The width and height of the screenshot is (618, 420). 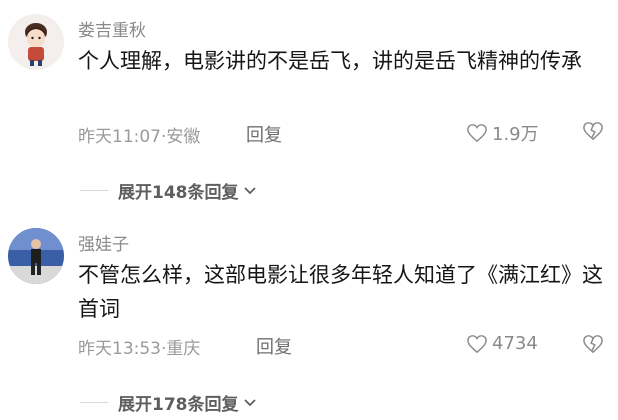 I want to click on like-button: 1.9万, so click(x=502, y=133).